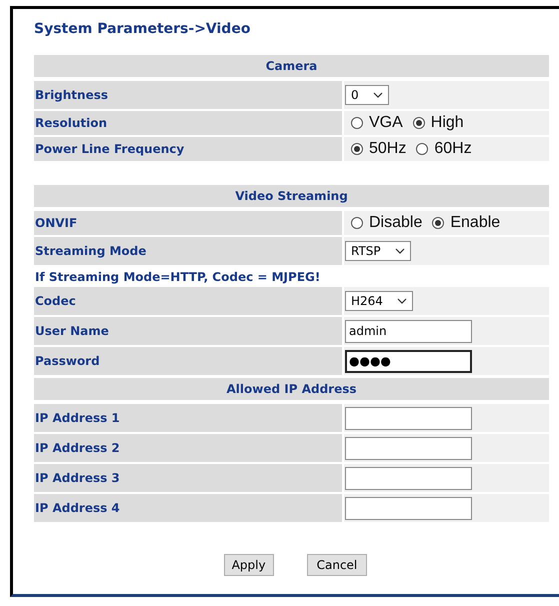 Image resolution: width=559 pixels, height=606 pixels. Describe the element at coordinates (444, 149) in the screenshot. I see `radio-option: 60Hz` at that location.